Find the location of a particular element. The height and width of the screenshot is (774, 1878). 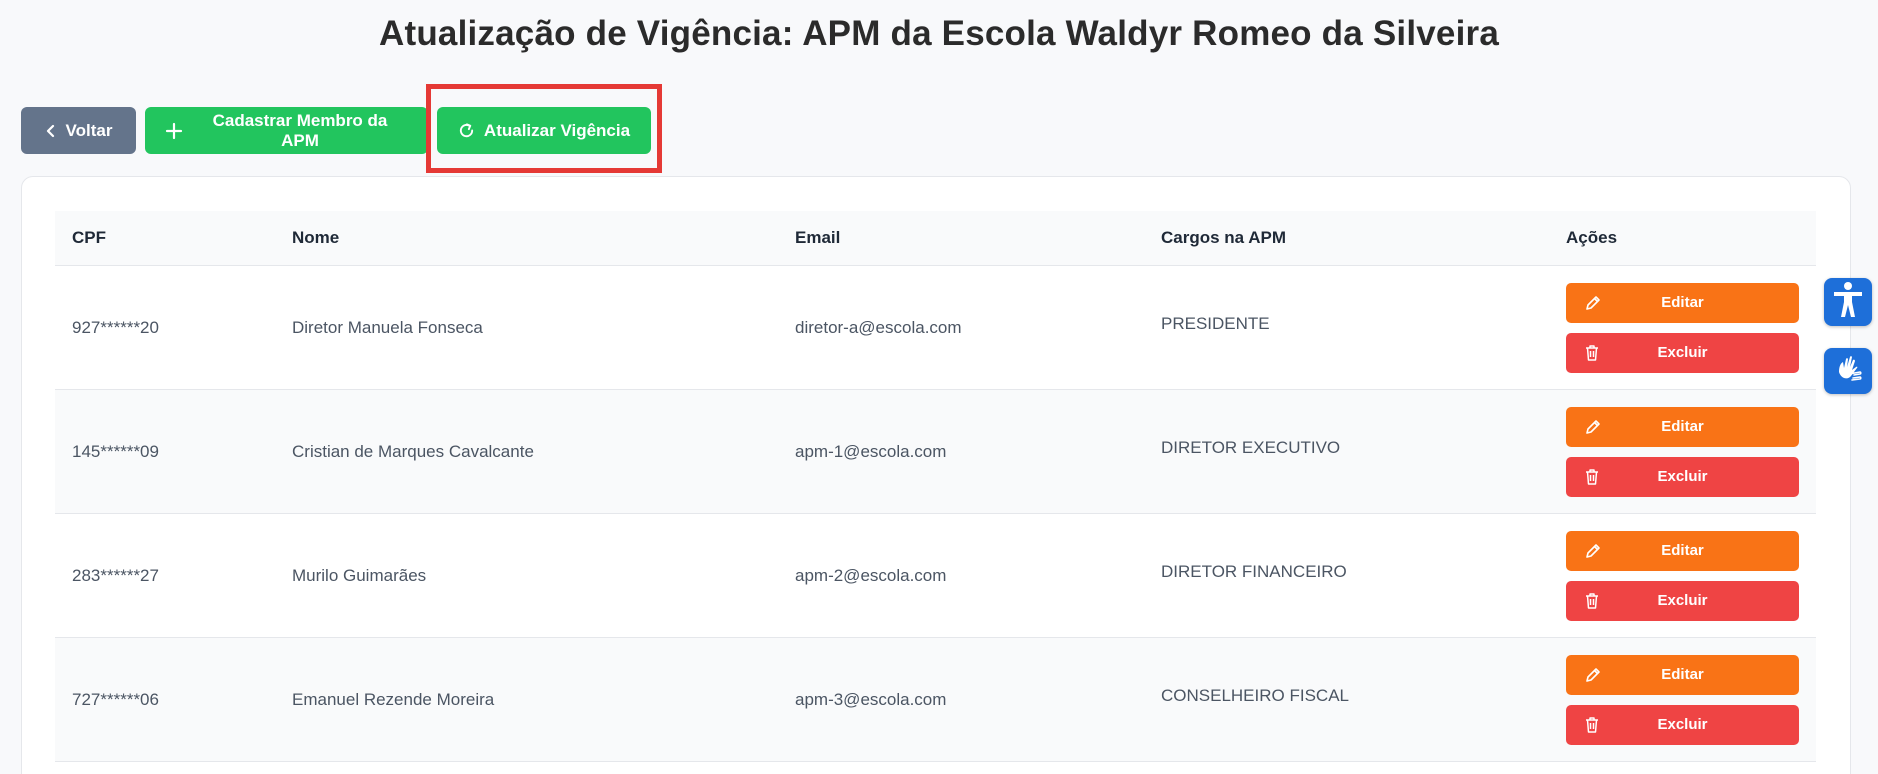

sign-language-icon is located at coordinates (1848, 371).